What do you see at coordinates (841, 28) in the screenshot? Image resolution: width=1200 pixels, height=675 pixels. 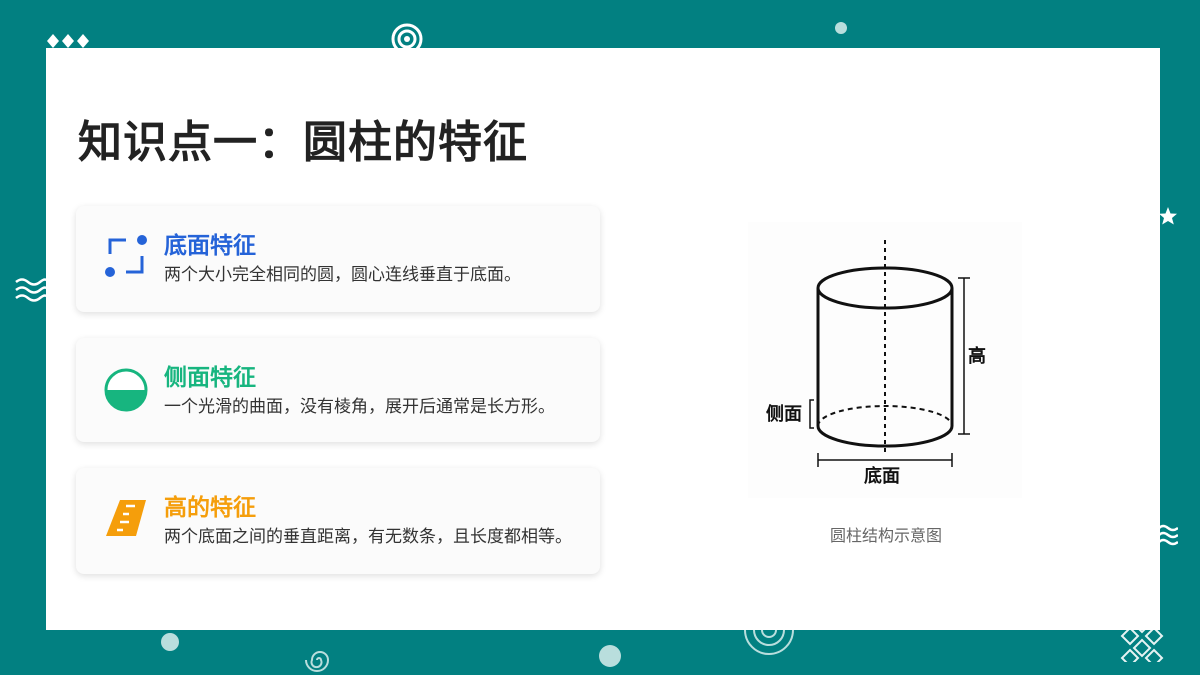 I see `dot-decoration` at bounding box center [841, 28].